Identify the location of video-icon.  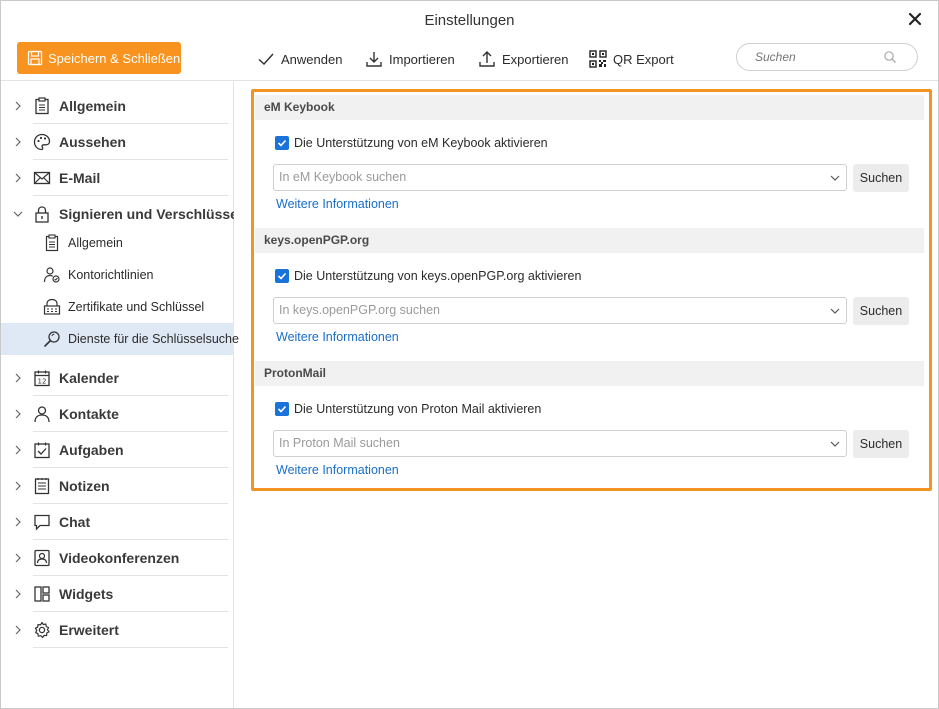
(42, 558).